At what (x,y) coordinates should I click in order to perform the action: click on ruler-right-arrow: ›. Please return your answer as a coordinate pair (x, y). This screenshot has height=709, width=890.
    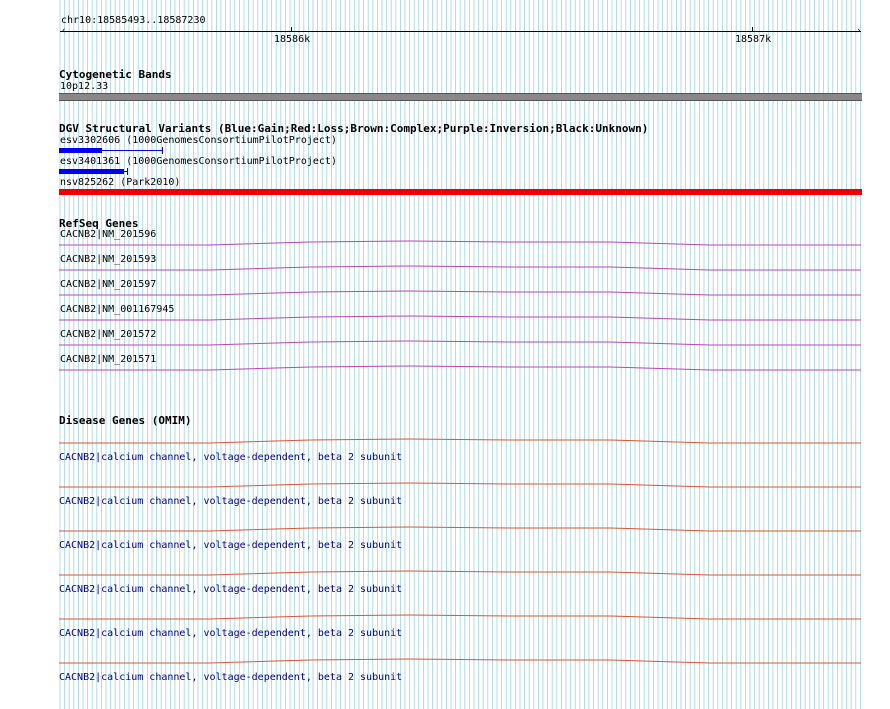
    Looking at the image, I should click on (859, 31).